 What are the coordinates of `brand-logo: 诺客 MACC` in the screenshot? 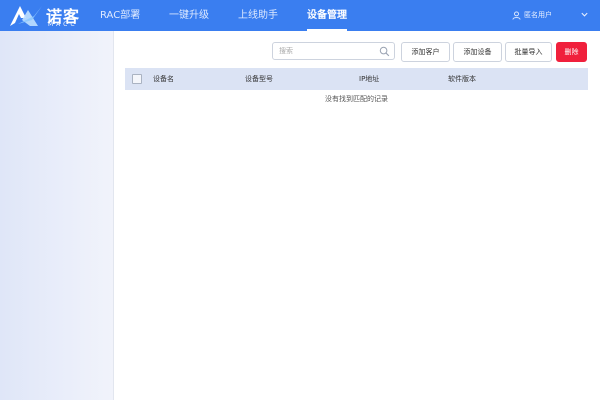 It's located at (48, 15).